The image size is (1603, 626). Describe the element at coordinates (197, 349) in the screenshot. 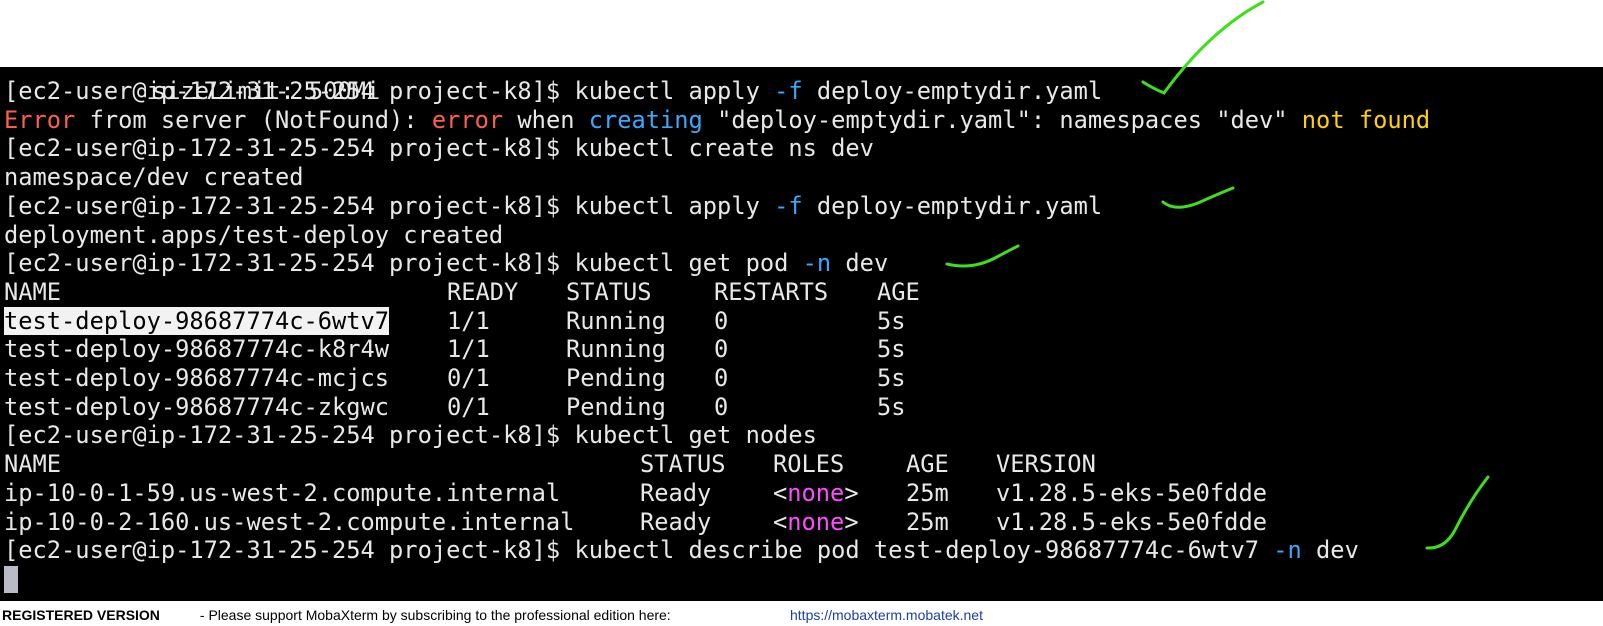

I see `table-cell: test-deploy-98687774c-k8r4w` at that location.